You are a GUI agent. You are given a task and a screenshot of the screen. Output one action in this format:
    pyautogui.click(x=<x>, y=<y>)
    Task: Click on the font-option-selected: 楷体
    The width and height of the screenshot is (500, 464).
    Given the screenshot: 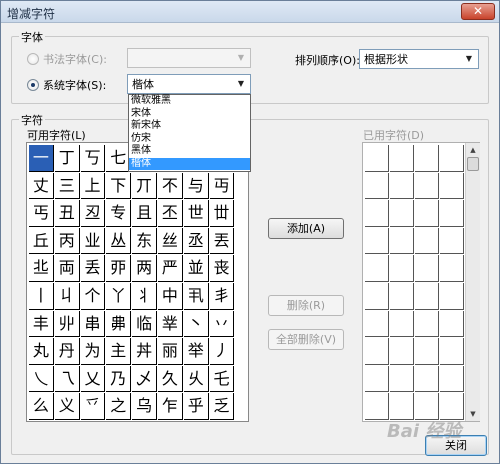 What is the action you would take?
    pyautogui.click(x=189, y=163)
    